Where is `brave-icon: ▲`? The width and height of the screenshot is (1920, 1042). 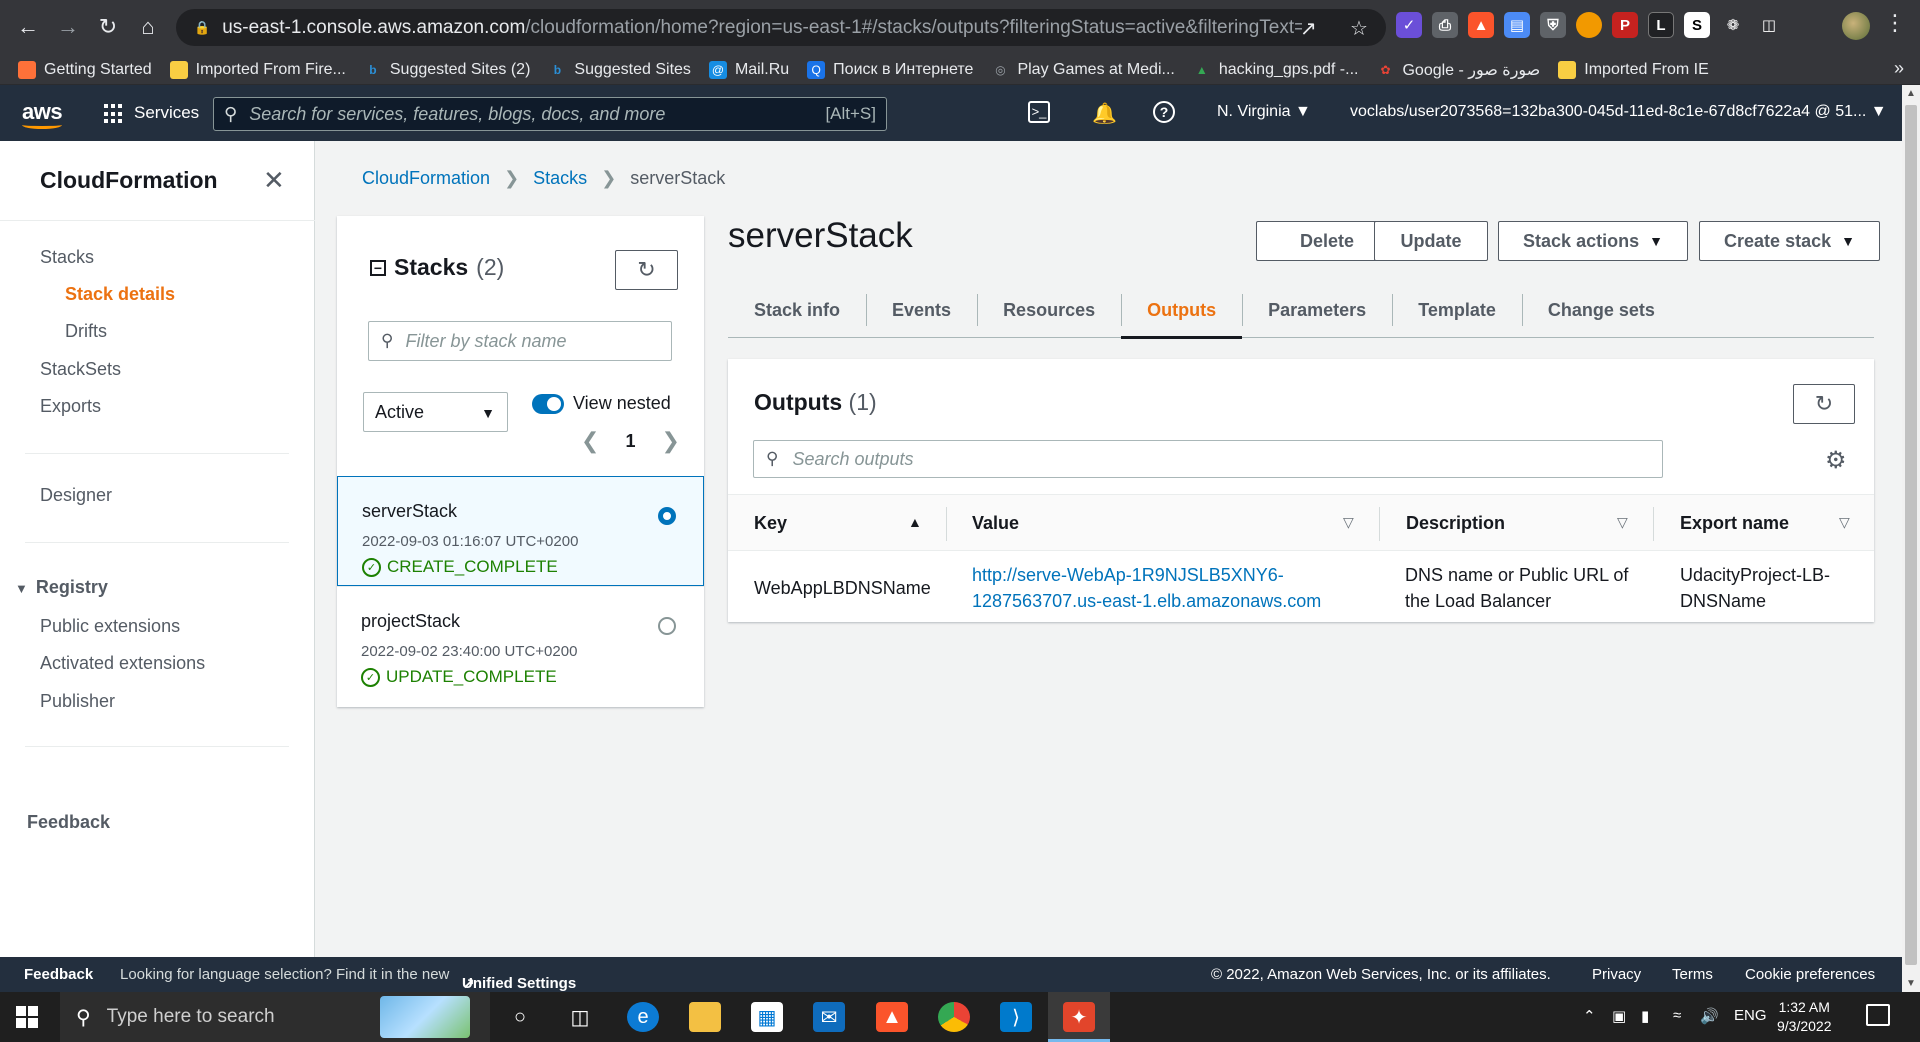
brave-icon: ▲ is located at coordinates (892, 1017).